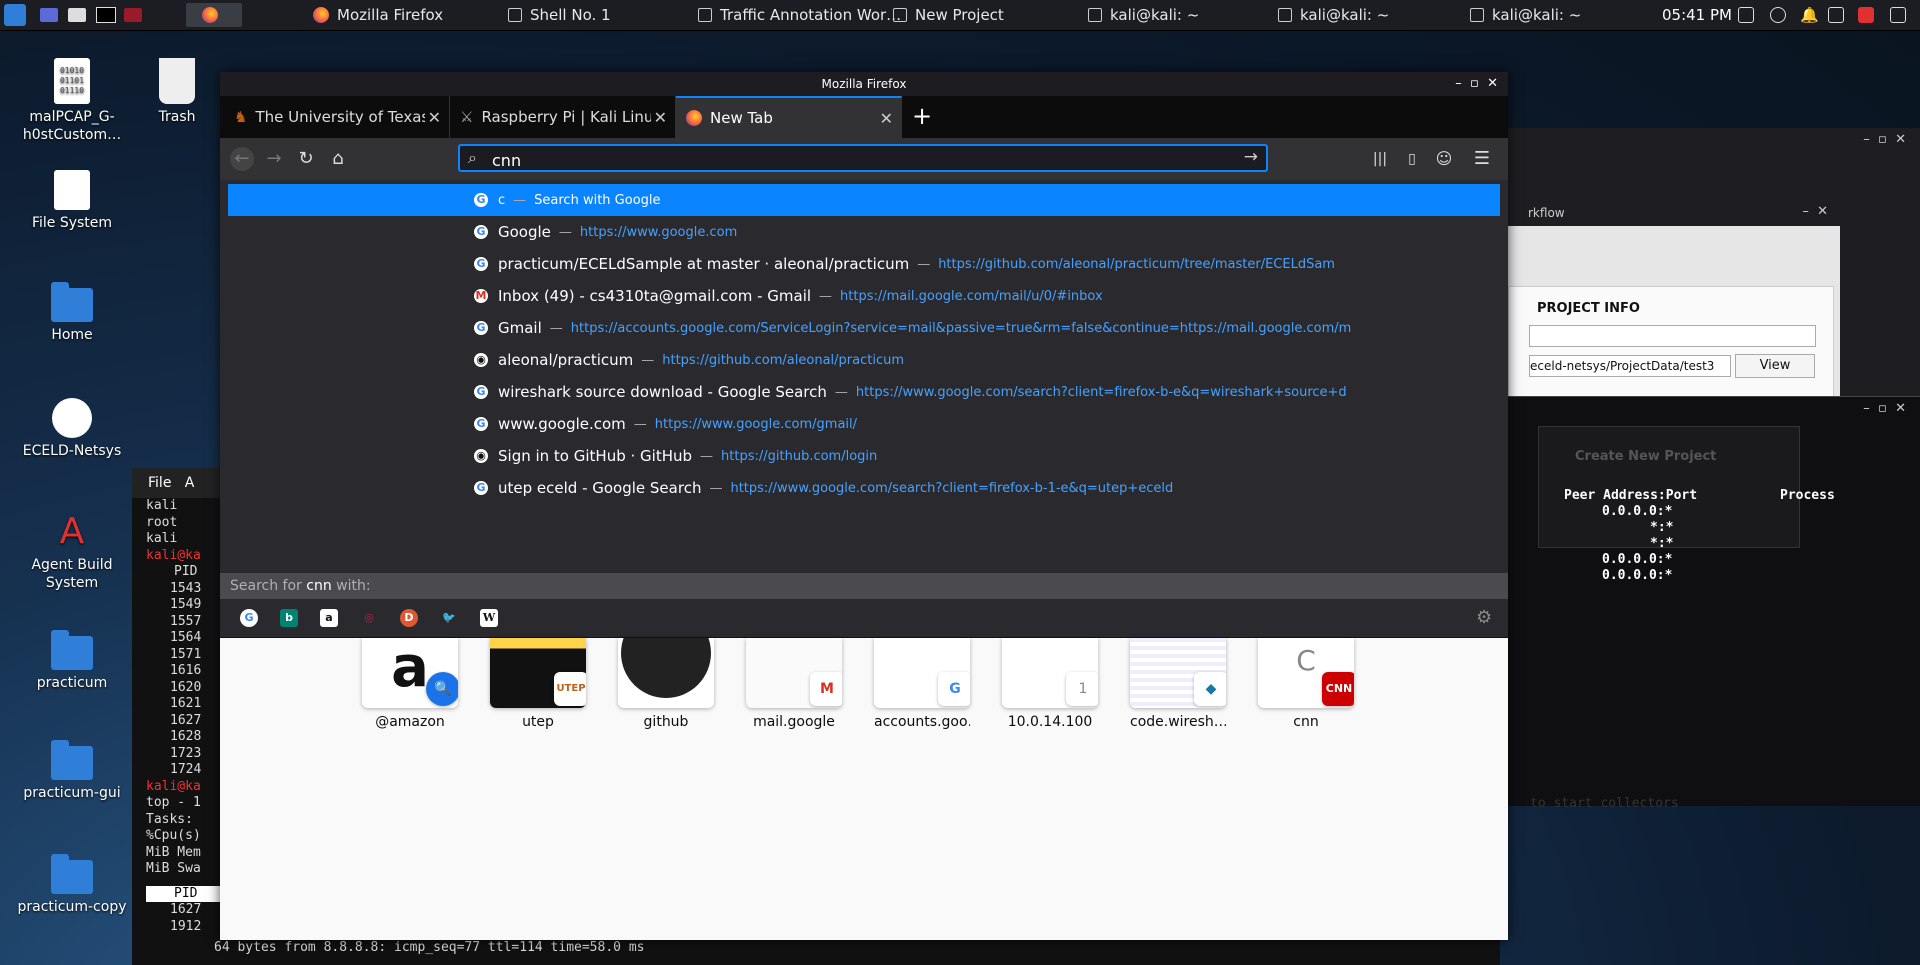 The height and width of the screenshot is (965, 1920). What do you see at coordinates (555, 15) in the screenshot?
I see `task-shell: Shell No. 1` at bounding box center [555, 15].